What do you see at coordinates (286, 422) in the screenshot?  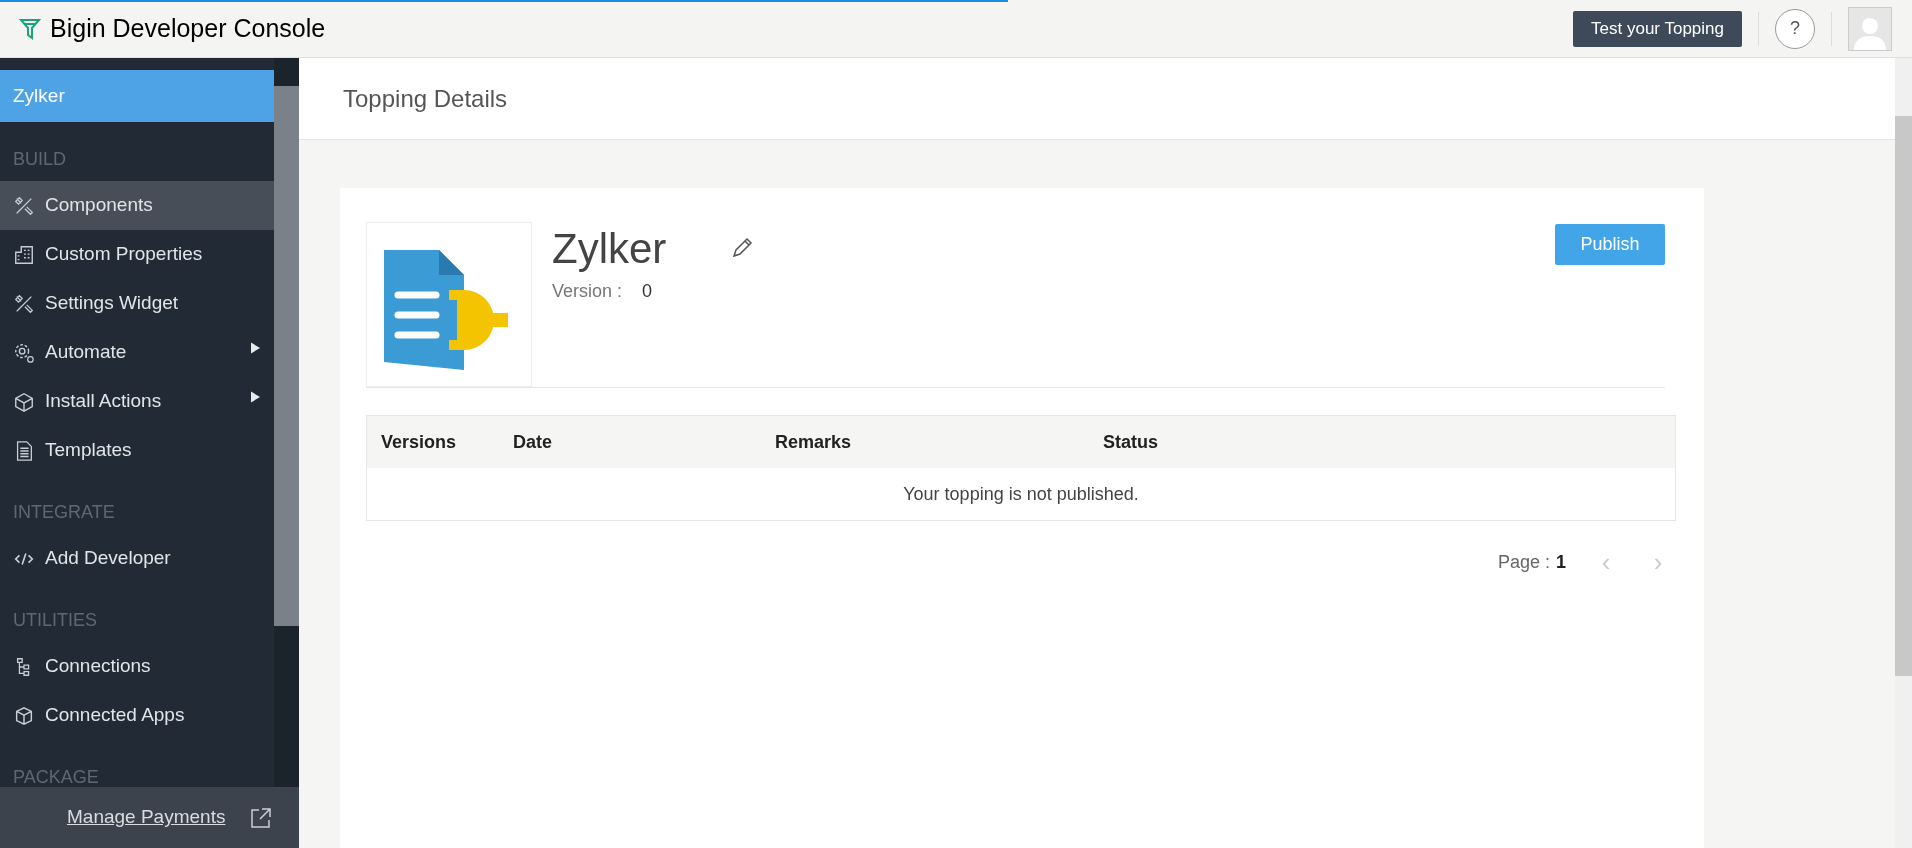 I see `scrollbar` at bounding box center [286, 422].